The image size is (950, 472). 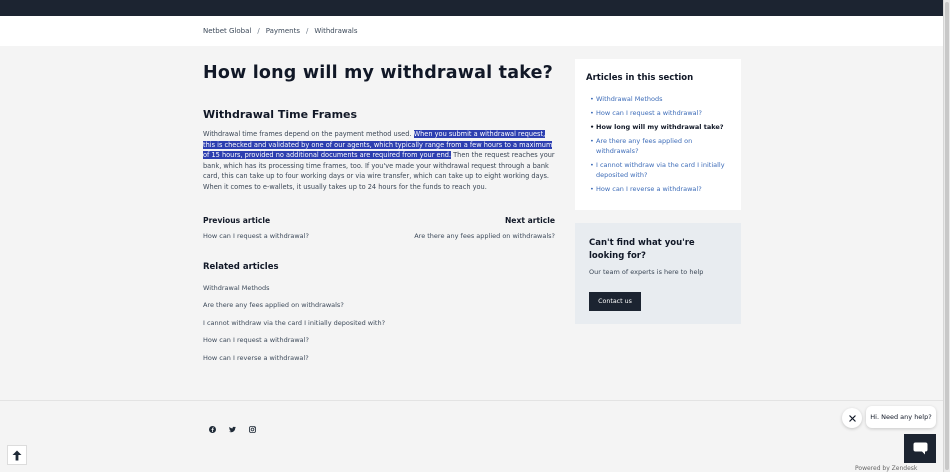 I want to click on chat-icon, so click(x=920, y=448).